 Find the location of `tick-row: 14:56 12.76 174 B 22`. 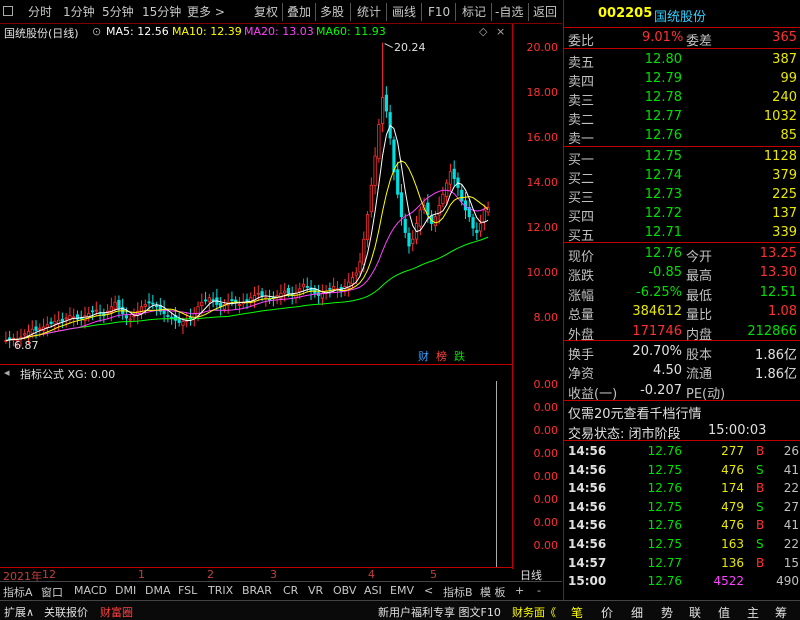

tick-row: 14:56 12.76 174 B 22 is located at coordinates (682, 488).